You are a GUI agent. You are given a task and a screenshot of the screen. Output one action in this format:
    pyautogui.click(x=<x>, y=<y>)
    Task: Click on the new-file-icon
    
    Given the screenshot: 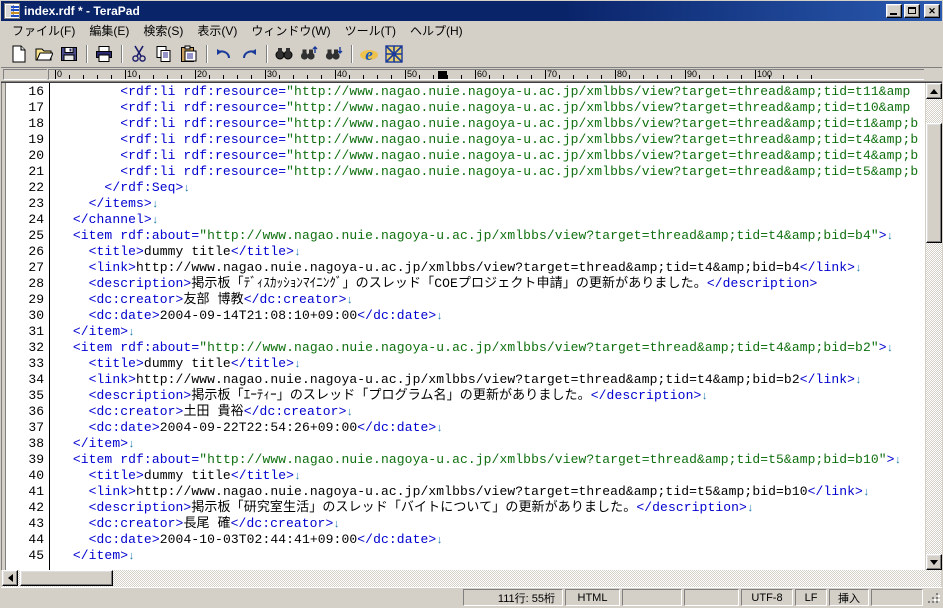 What is the action you would take?
    pyautogui.click(x=19, y=54)
    